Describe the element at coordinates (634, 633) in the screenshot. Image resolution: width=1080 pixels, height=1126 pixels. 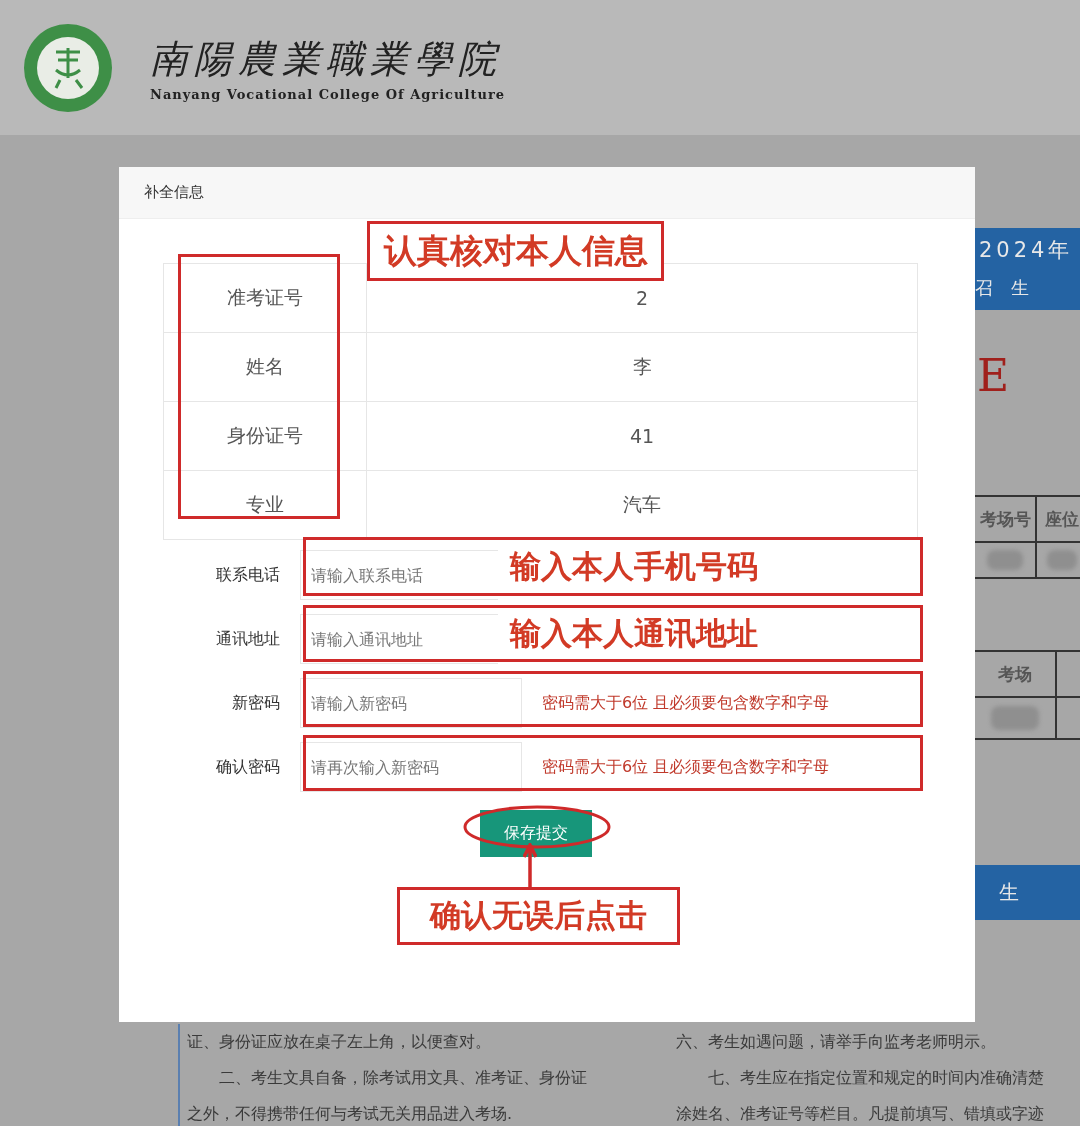
I see `annotation-text: 输入本人通讯地址` at that location.